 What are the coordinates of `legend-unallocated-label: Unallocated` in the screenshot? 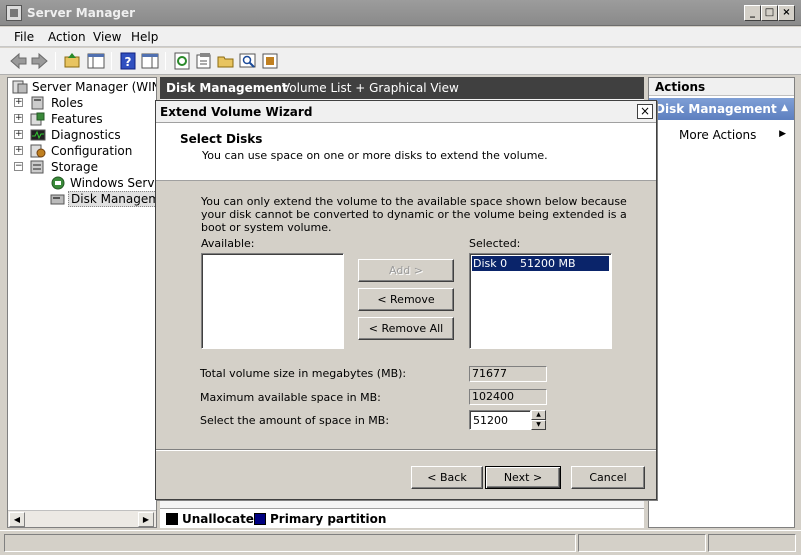 It's located at (222, 519).